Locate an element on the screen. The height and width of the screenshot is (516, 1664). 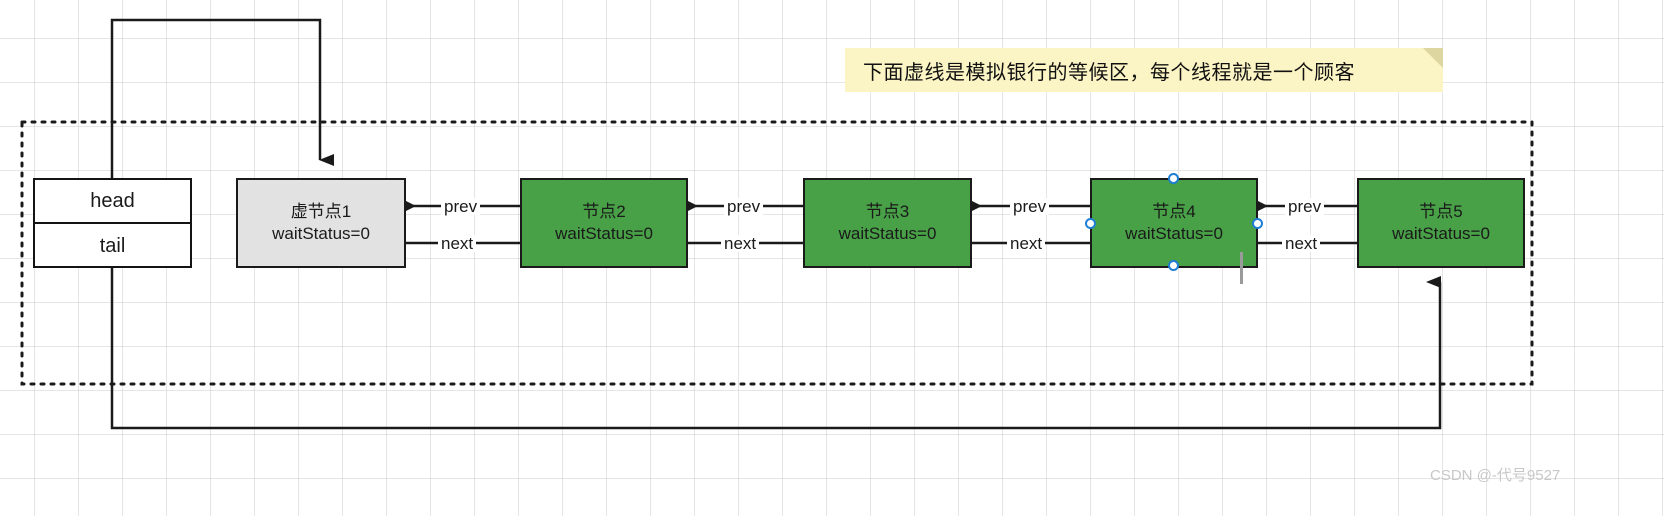
selection-handle-bottom is located at coordinates (1173, 265).